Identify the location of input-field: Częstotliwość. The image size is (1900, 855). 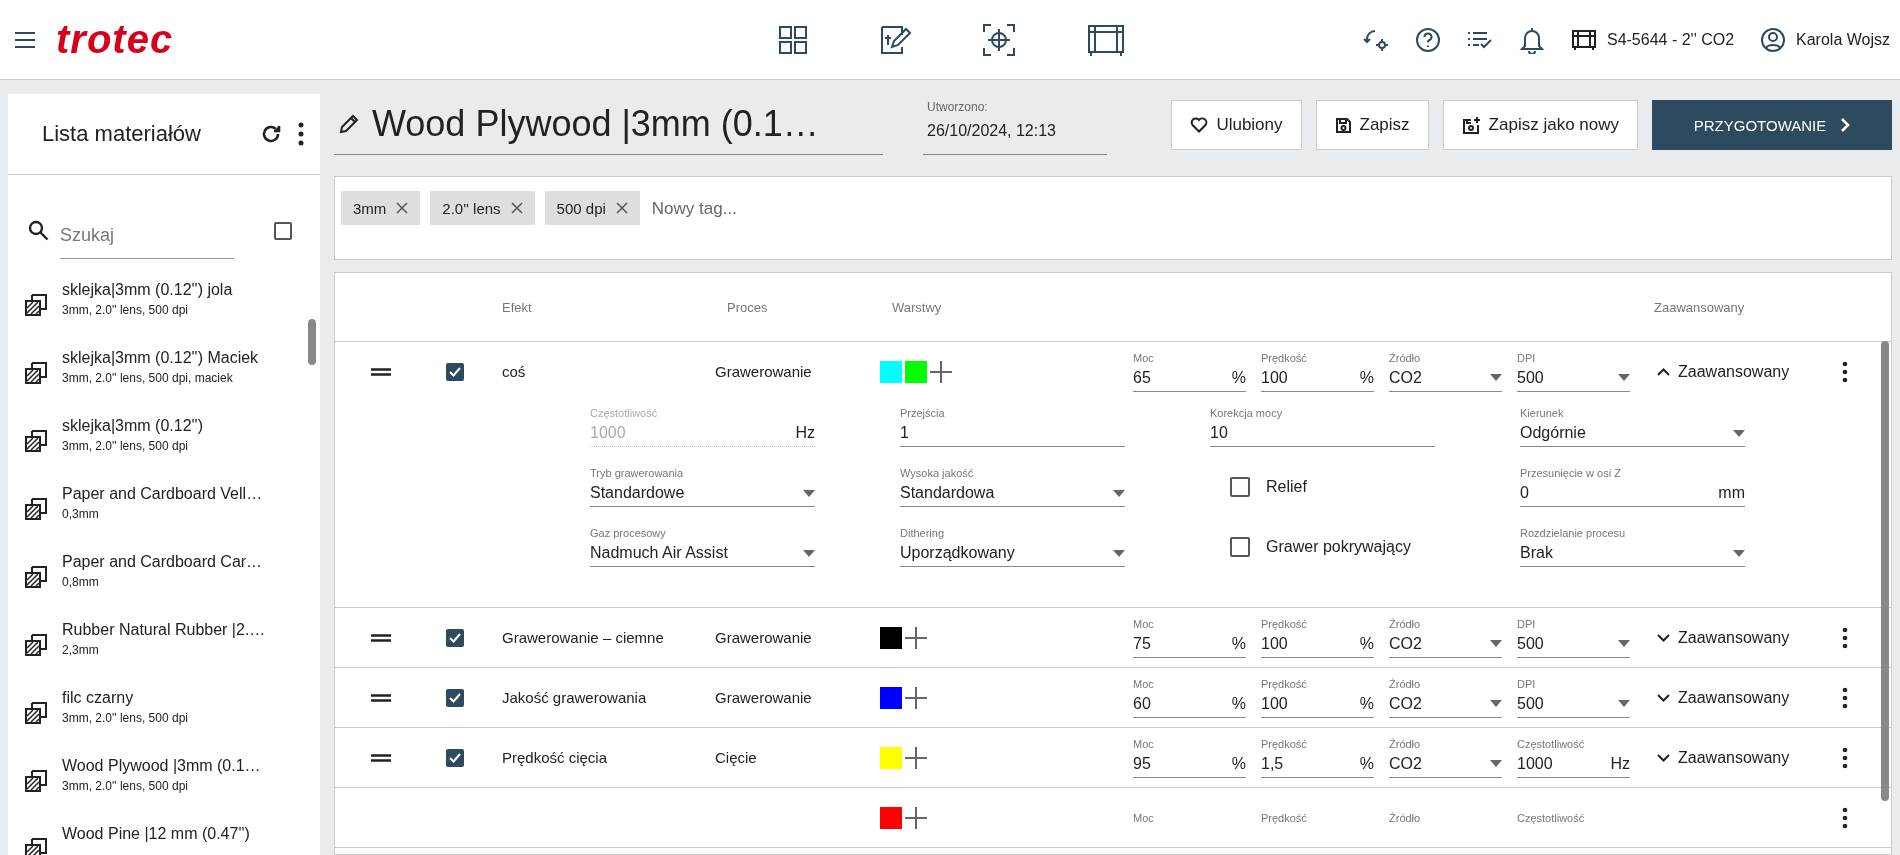
(1573, 817).